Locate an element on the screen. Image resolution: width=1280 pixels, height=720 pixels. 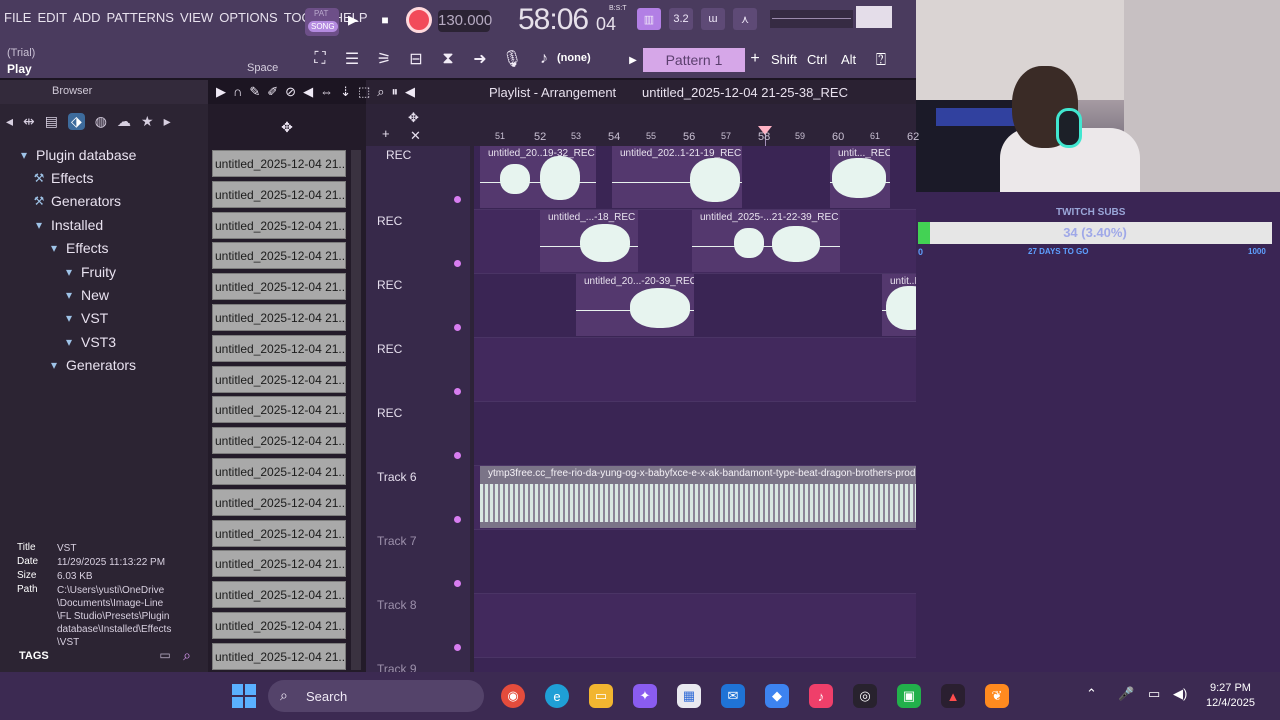
search-icon: ⌕ is located at coordinates (187, 655).